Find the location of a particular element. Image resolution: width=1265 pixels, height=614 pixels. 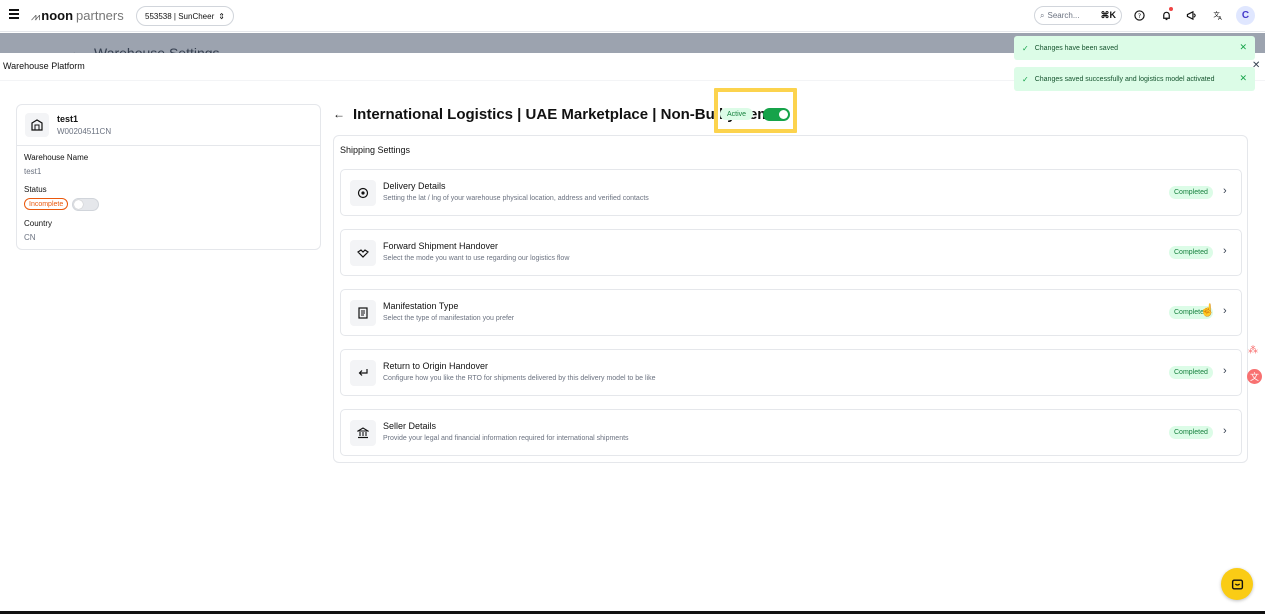

avatar: C is located at coordinates (1245, 15).